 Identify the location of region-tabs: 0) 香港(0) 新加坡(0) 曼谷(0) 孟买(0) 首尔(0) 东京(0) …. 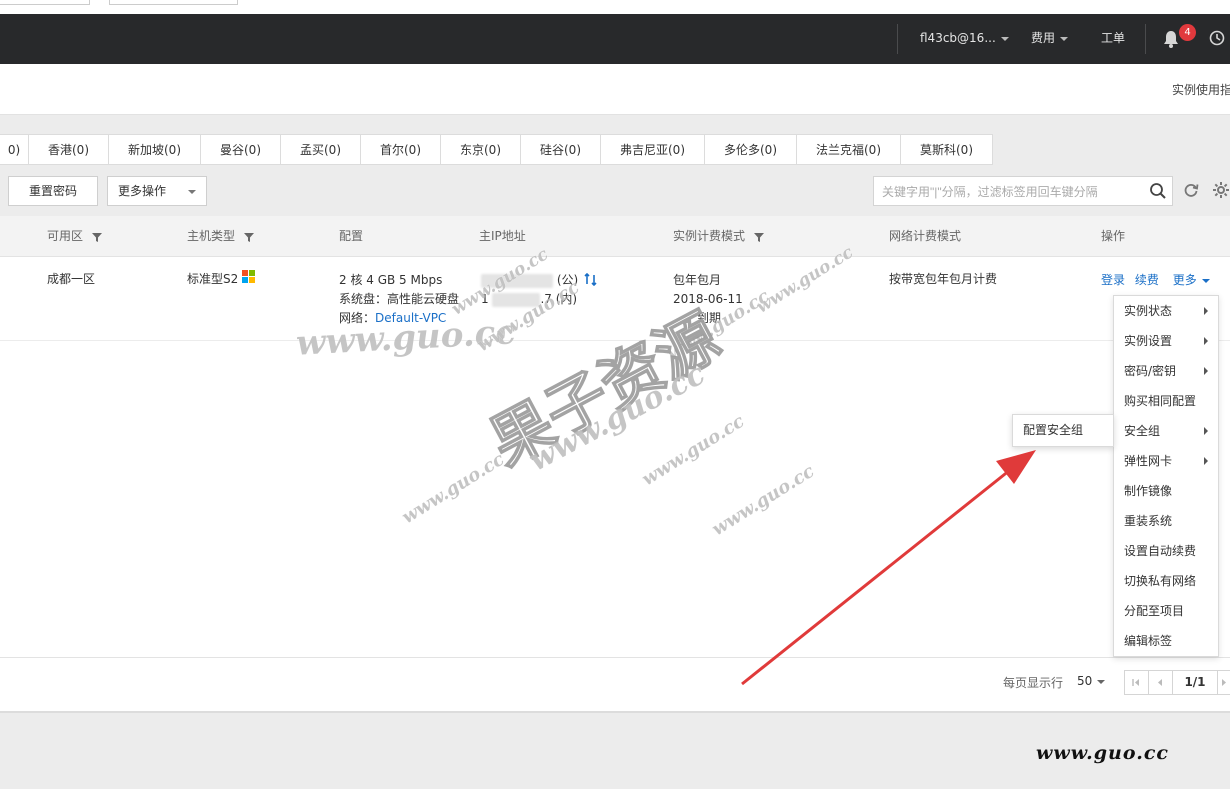
(496, 149).